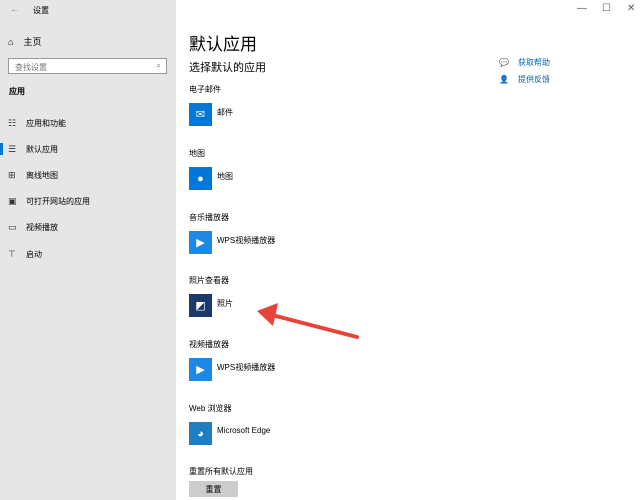 Image resolution: width=644 pixels, height=500 pixels. Describe the element at coordinates (314, 326) in the screenshot. I see `arrow-shaft` at that location.